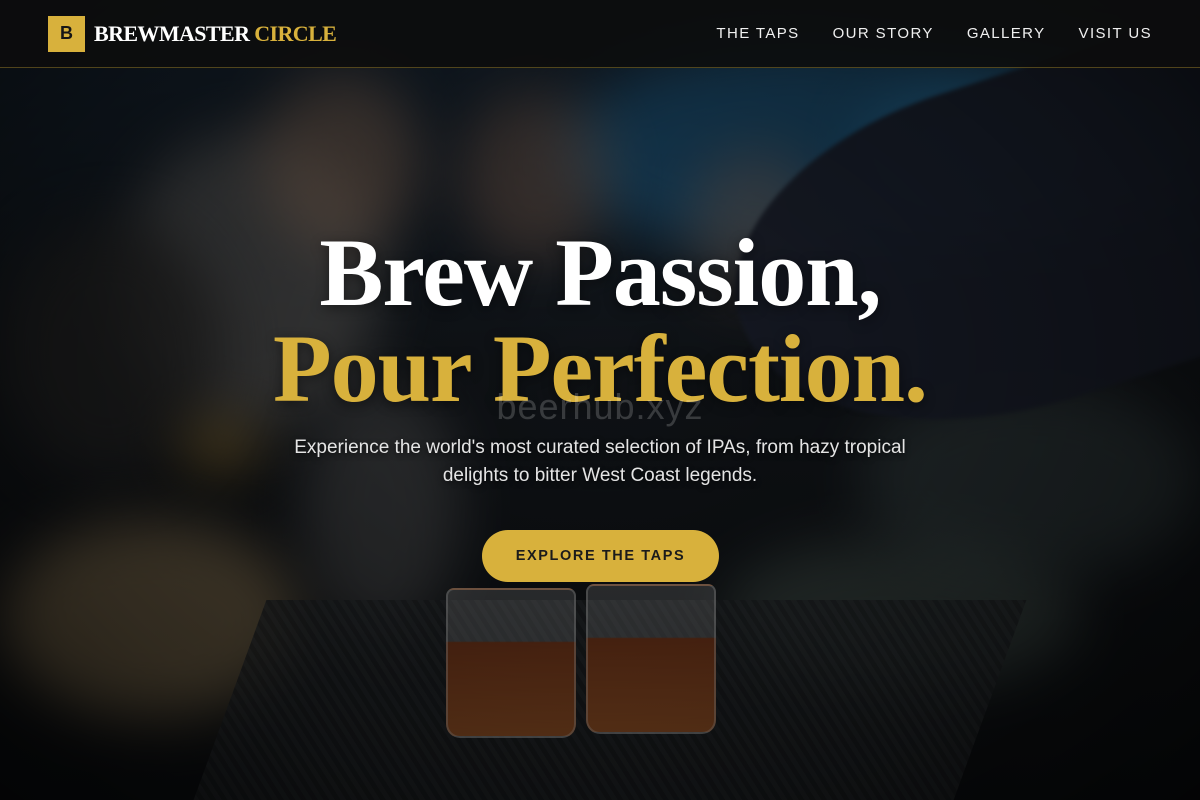 This screenshot has height=800, width=1200. What do you see at coordinates (757, 33) in the screenshot?
I see `nav-item-the-taps: THE TAPS` at bounding box center [757, 33].